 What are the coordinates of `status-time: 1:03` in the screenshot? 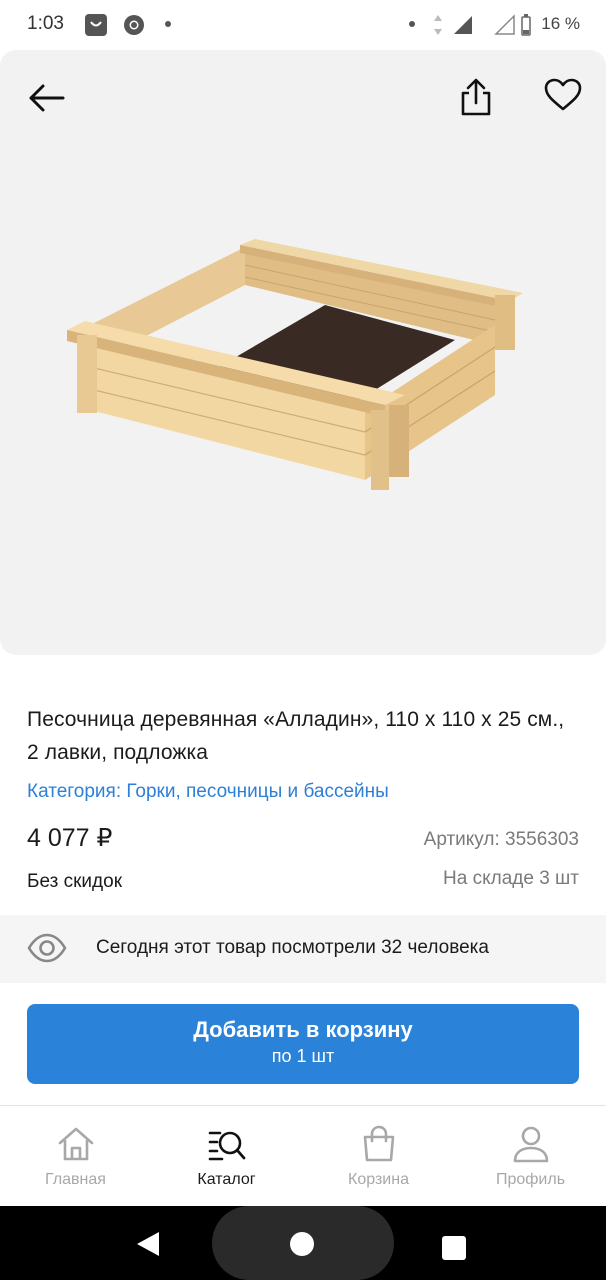 It's located at (45, 23).